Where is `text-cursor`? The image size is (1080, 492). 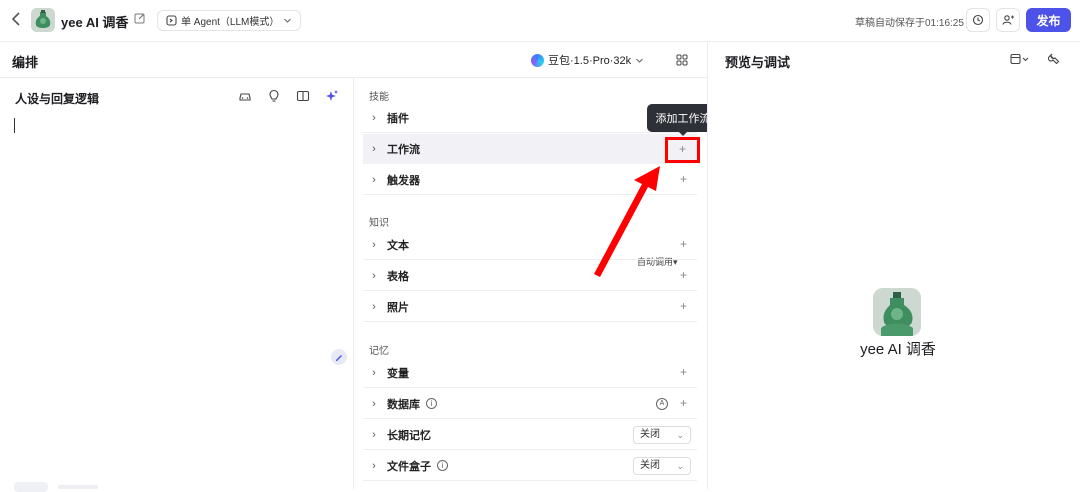 text-cursor is located at coordinates (14, 125).